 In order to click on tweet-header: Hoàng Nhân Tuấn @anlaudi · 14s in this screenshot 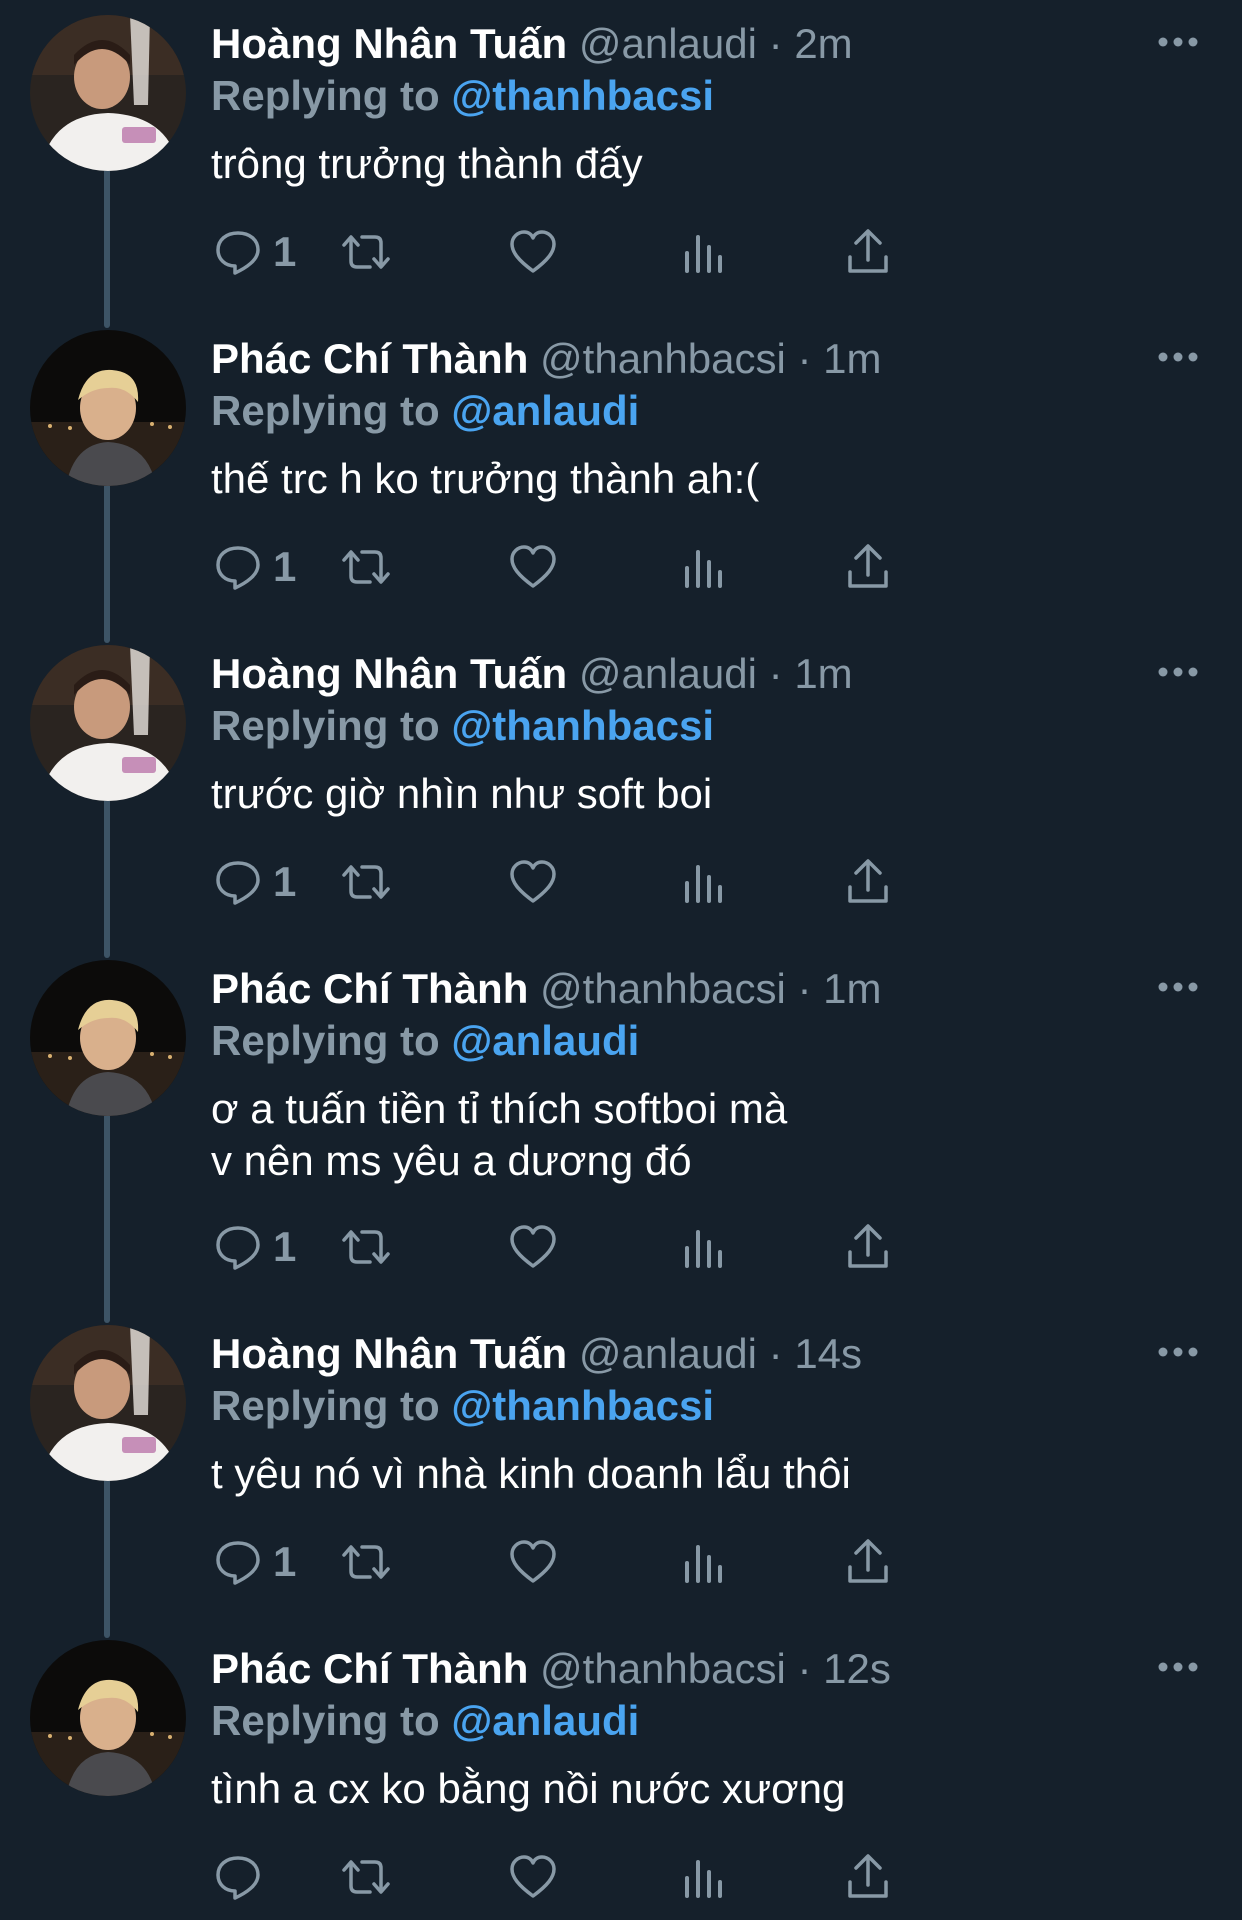, I will do `click(536, 1354)`.